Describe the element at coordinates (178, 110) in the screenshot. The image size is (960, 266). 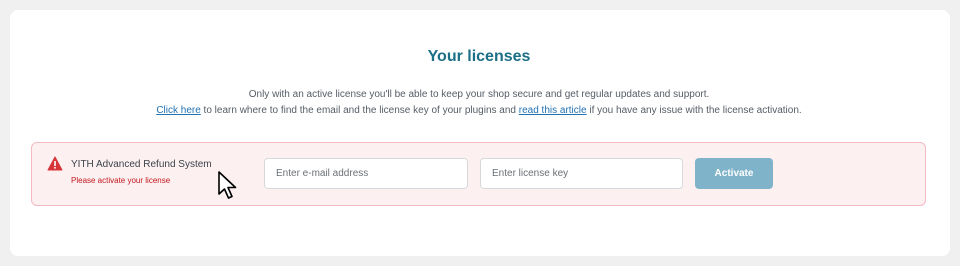
I see `click-here-link: Click here` at that location.